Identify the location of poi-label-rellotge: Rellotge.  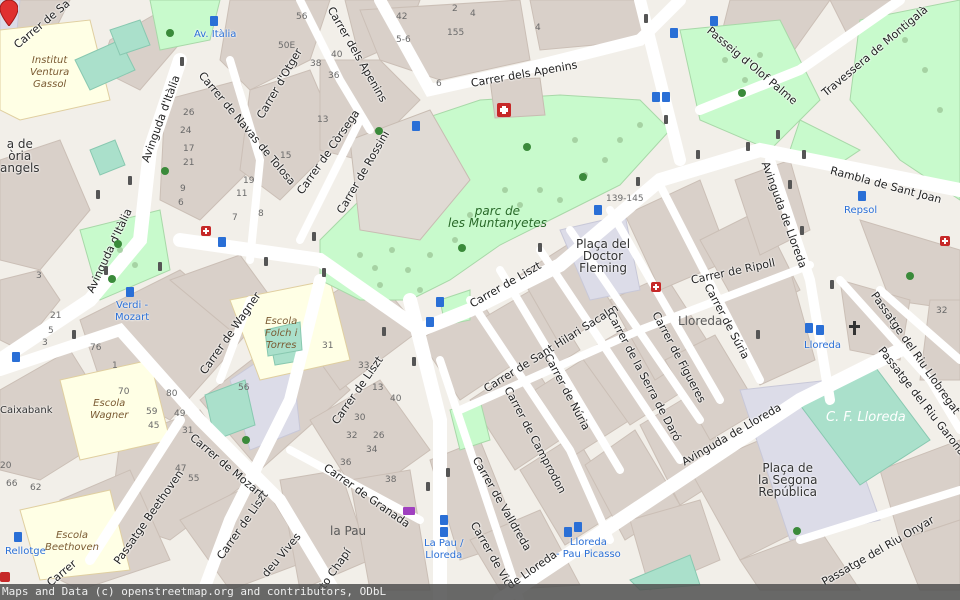
(25, 551).